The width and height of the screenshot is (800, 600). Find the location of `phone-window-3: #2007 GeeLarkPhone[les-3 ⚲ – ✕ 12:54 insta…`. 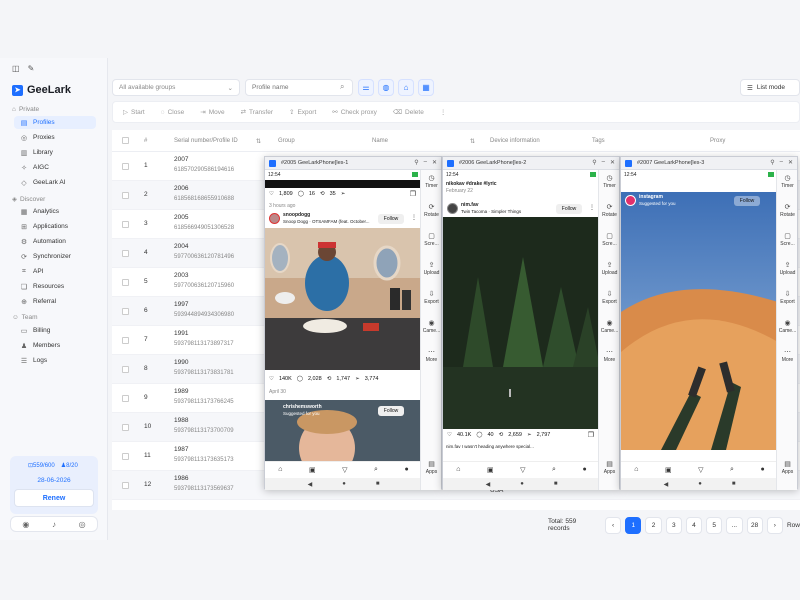

phone-window-3: #2007 GeeLarkPhone[les-3 ⚲ – ✕ 12:54 insta… is located at coordinates (709, 323).